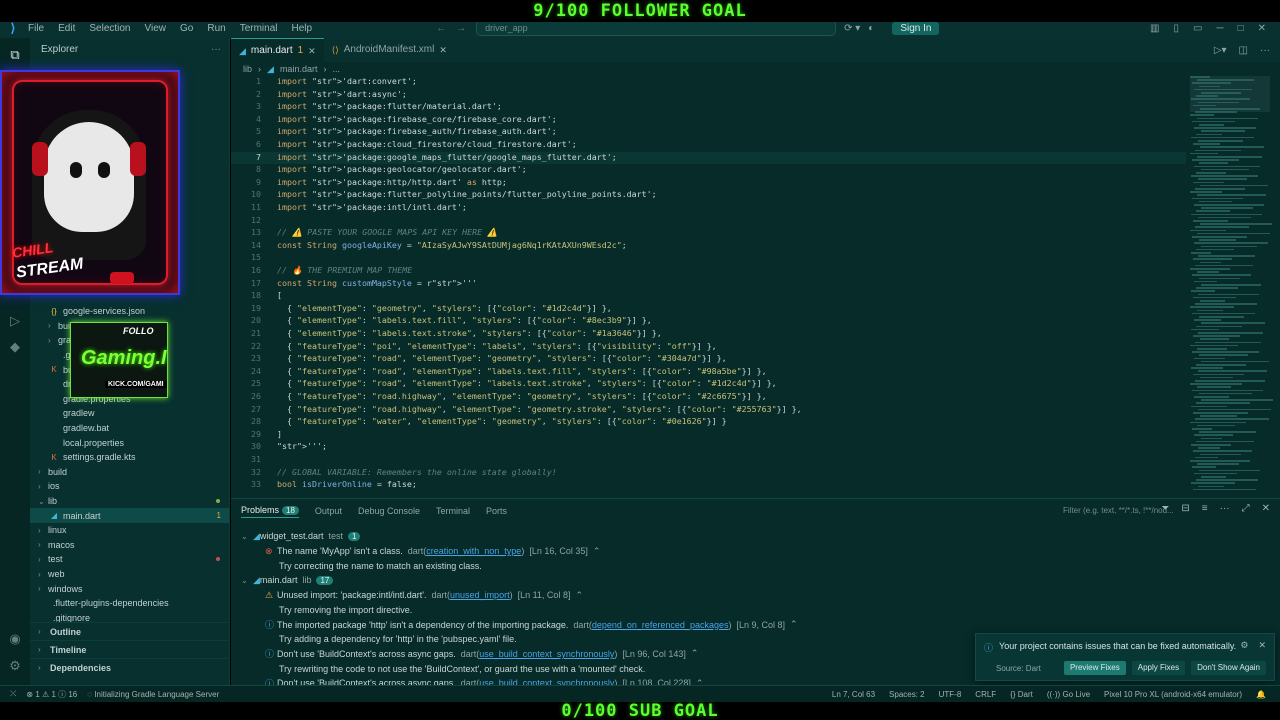 The height and width of the screenshot is (720, 1280). Describe the element at coordinates (129, 588) in the screenshot. I see `tree-folder: › windows` at that location.